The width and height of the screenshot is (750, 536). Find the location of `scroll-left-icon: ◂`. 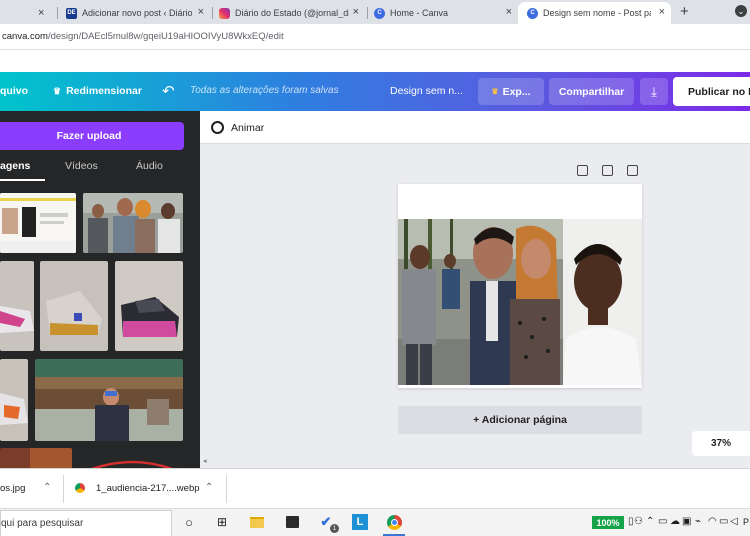

scroll-left-icon: ◂ is located at coordinates (205, 461).